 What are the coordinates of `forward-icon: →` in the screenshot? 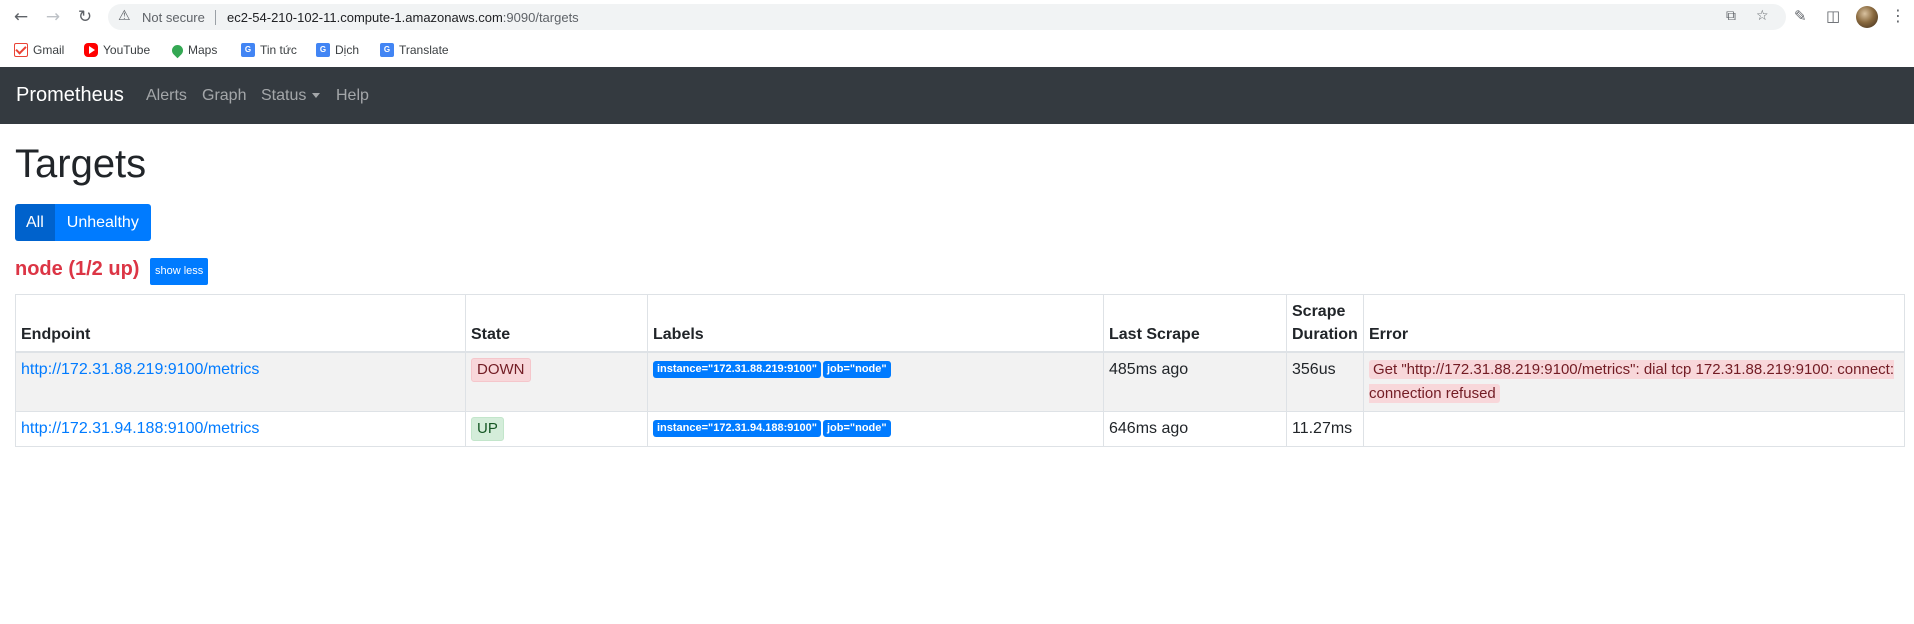 It's located at (53, 17).